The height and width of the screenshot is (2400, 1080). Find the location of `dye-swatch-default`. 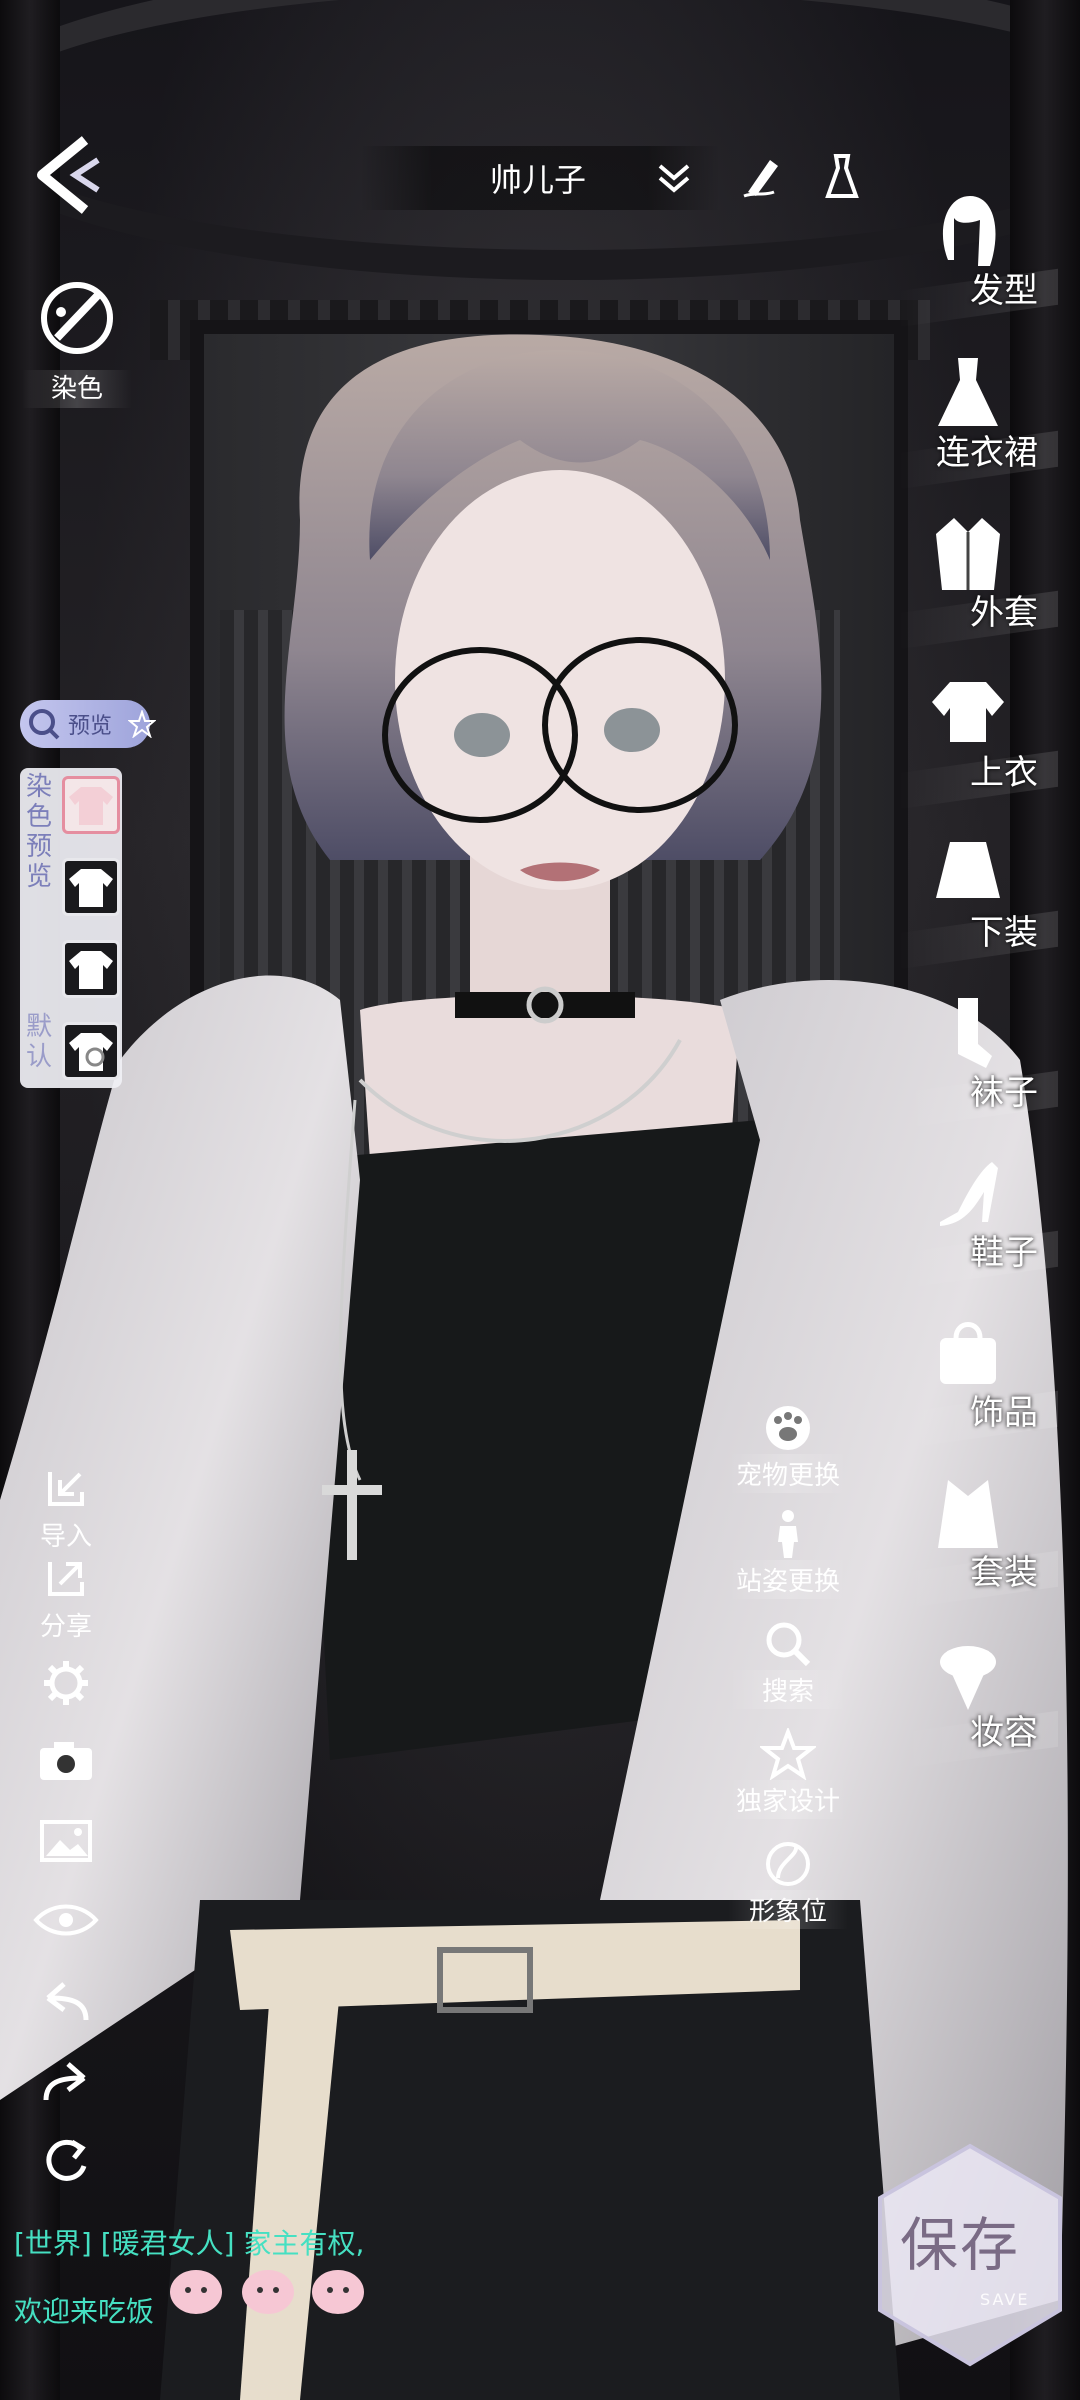

dye-swatch-default is located at coordinates (91, 1051).